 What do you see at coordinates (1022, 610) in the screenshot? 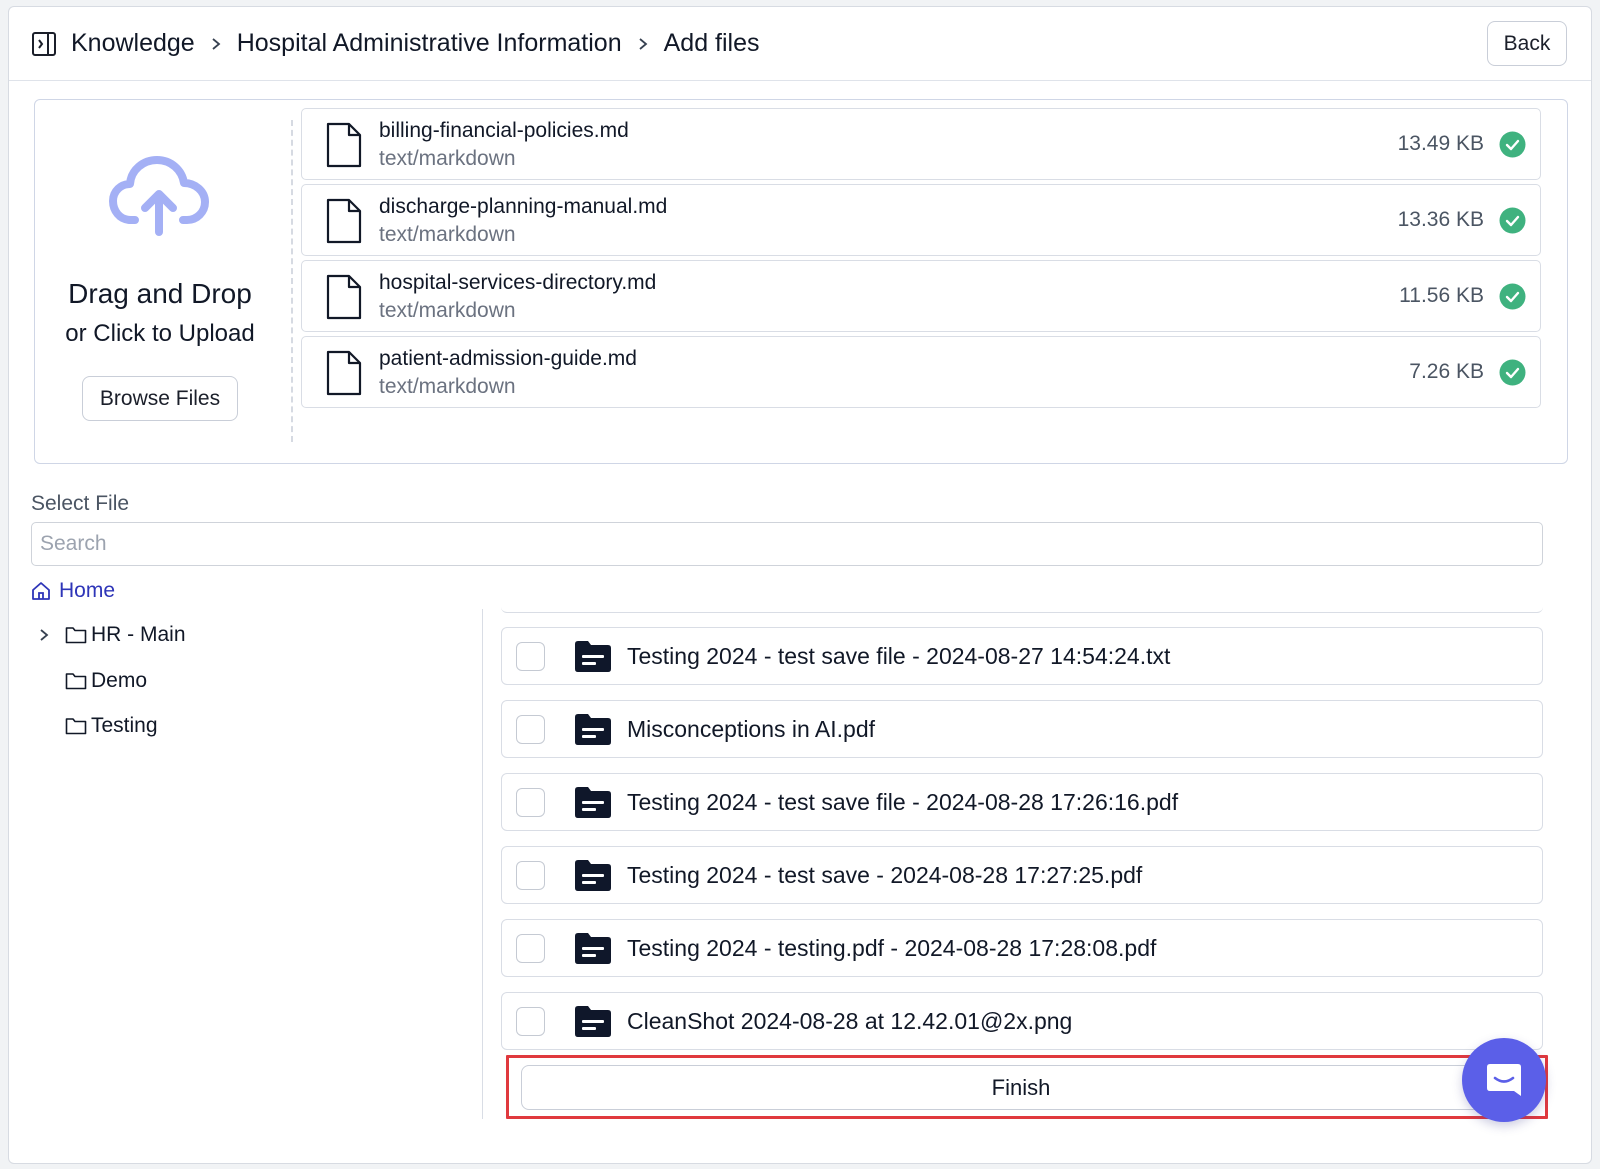
I see `list-item-partial` at bounding box center [1022, 610].